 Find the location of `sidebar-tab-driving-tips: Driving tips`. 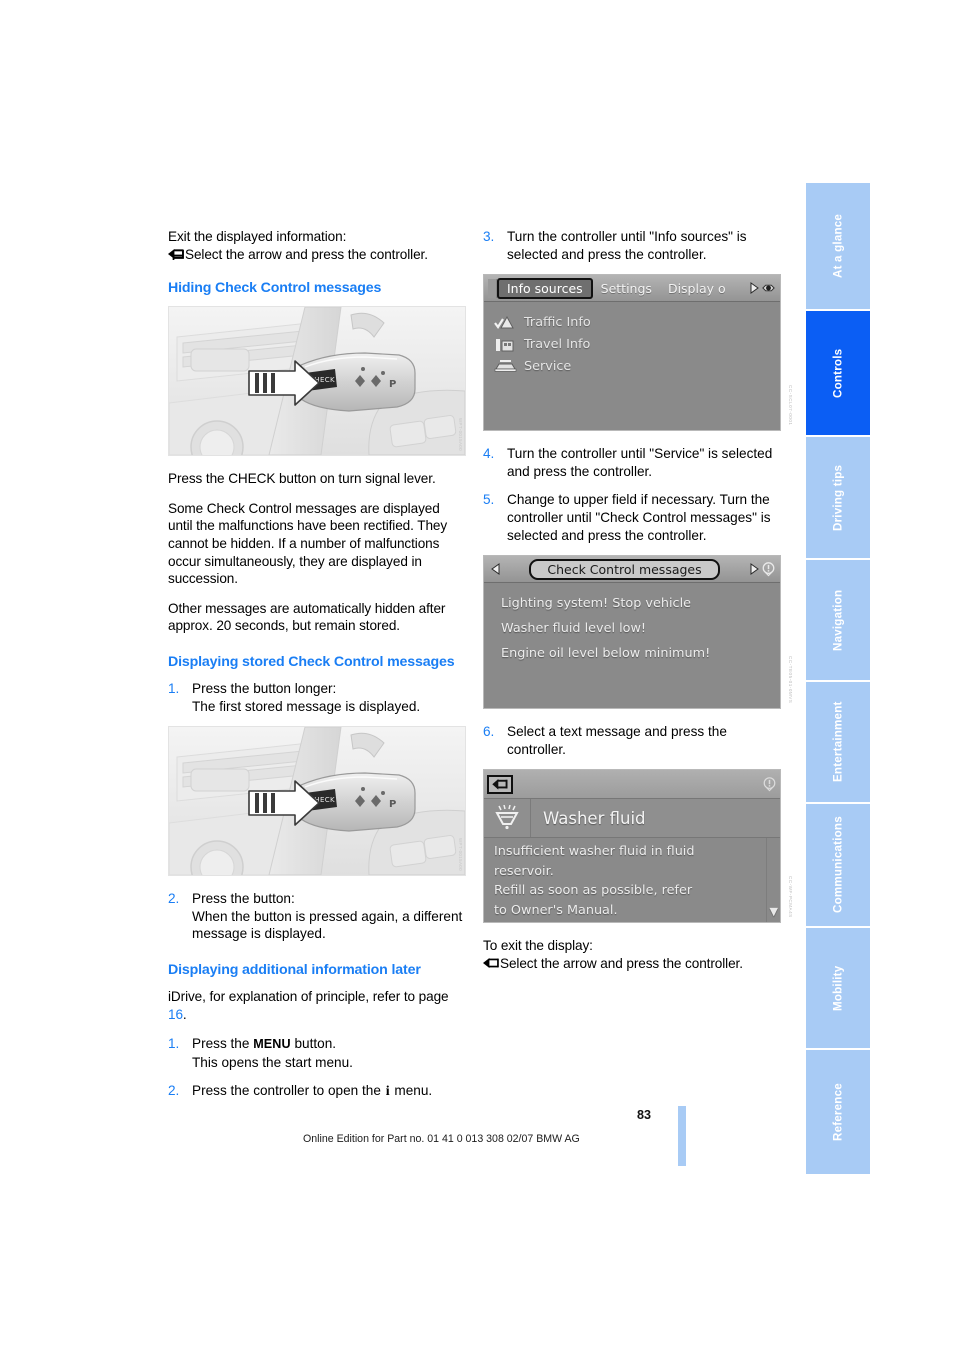

sidebar-tab-driving-tips: Driving tips is located at coordinates (838, 497).